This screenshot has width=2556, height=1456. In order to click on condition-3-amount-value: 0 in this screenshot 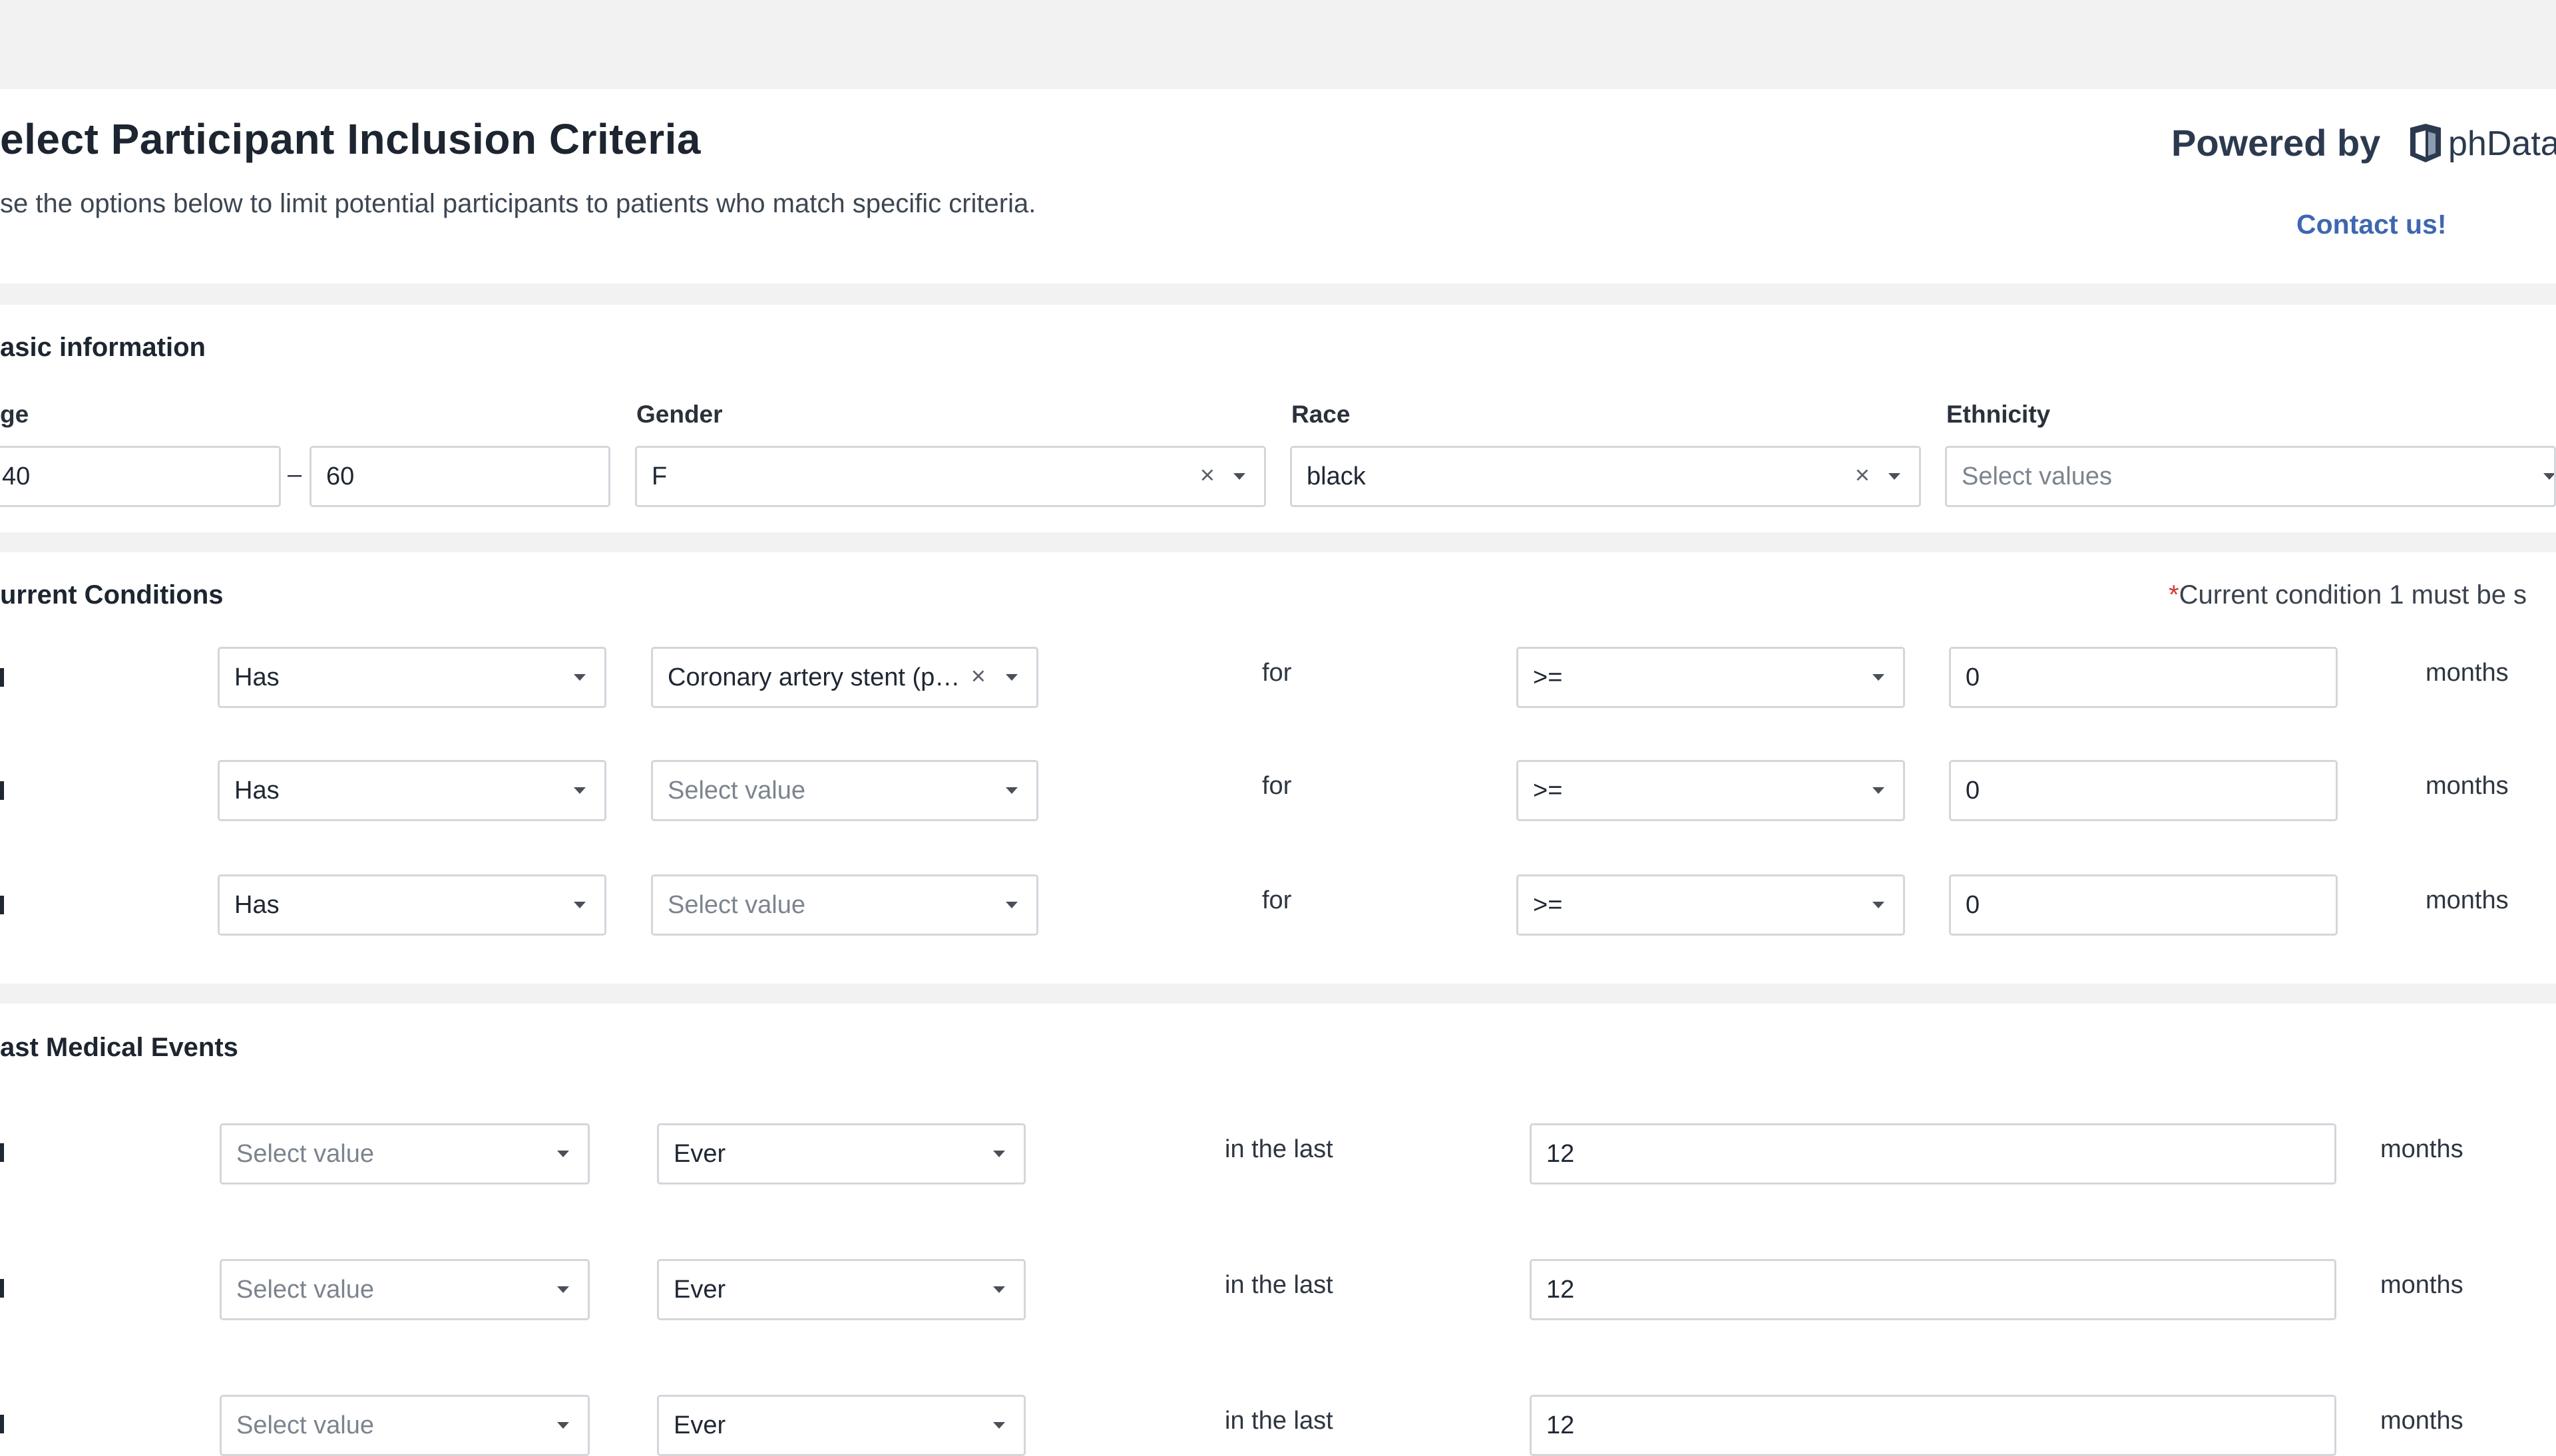, I will do `click(1973, 904)`.